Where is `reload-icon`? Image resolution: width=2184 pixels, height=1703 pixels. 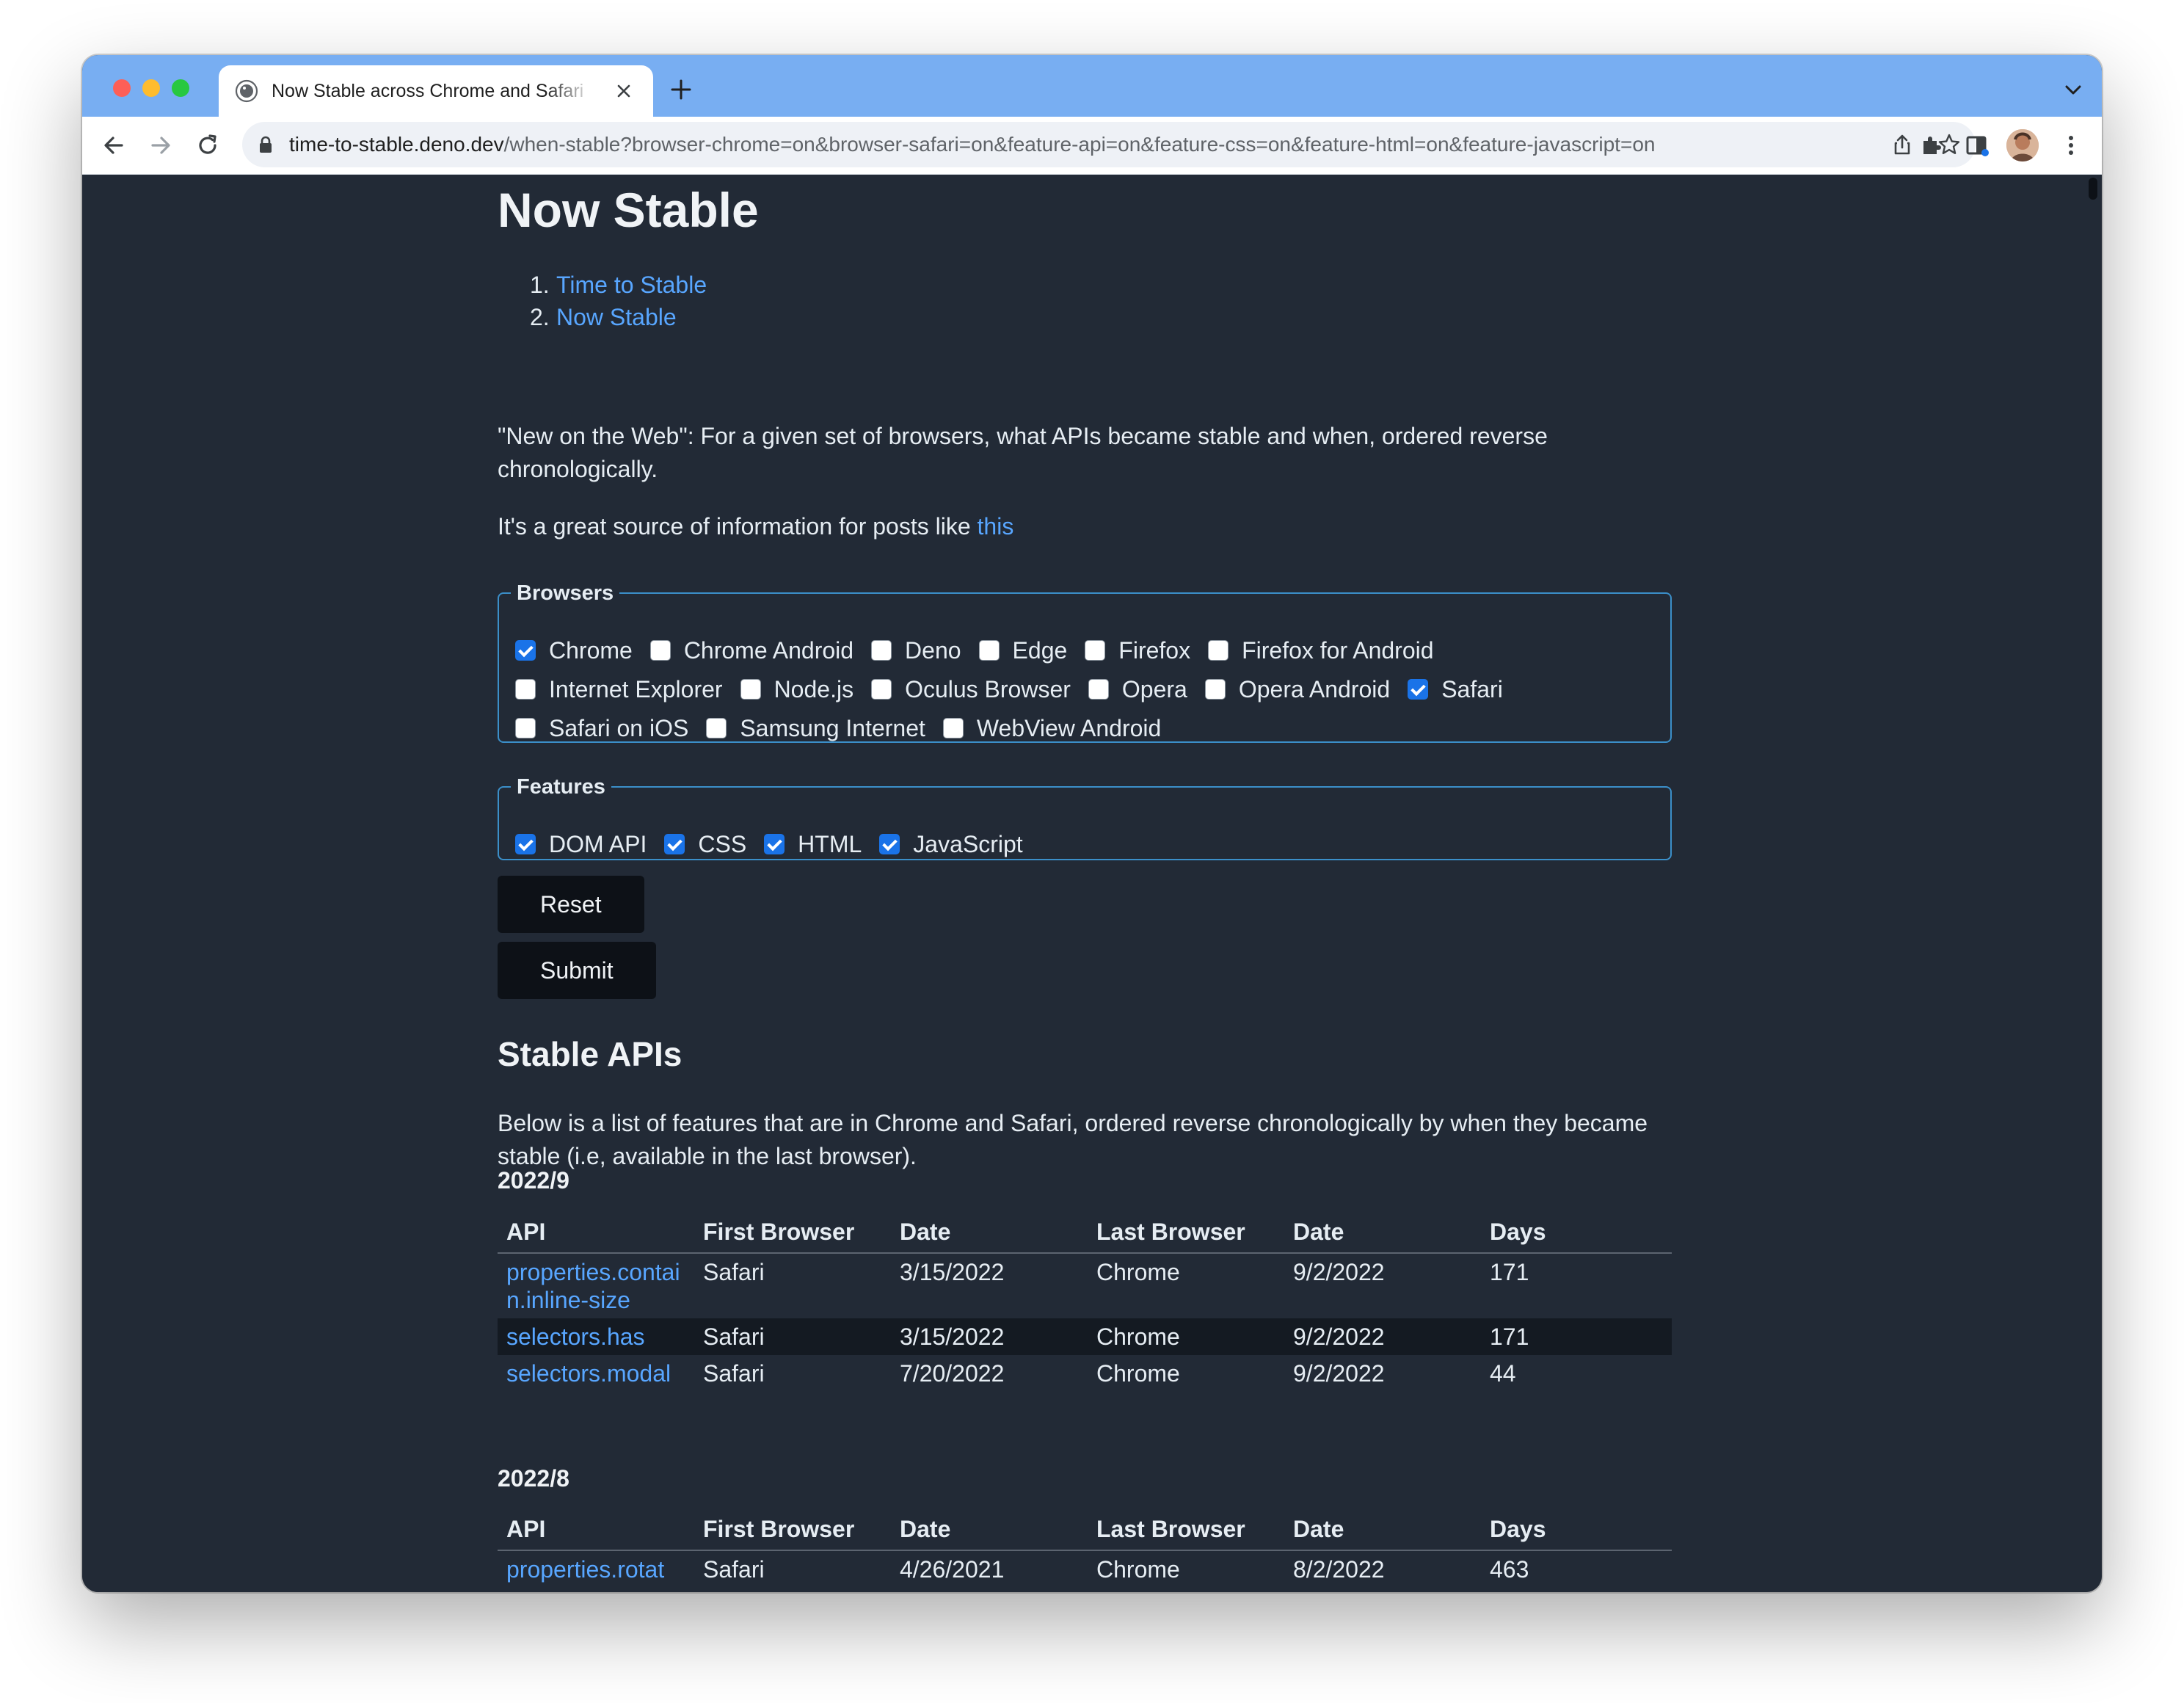 reload-icon is located at coordinates (207, 145).